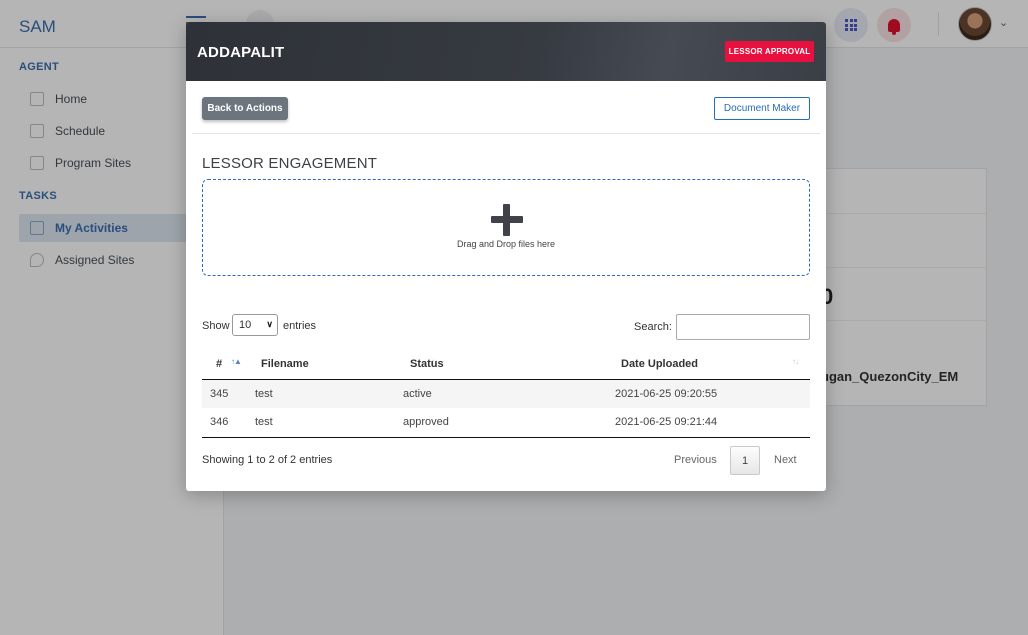 The width and height of the screenshot is (1028, 635). What do you see at coordinates (506, 244) in the screenshot?
I see `dropzone-text: Drag and Drop files here` at bounding box center [506, 244].